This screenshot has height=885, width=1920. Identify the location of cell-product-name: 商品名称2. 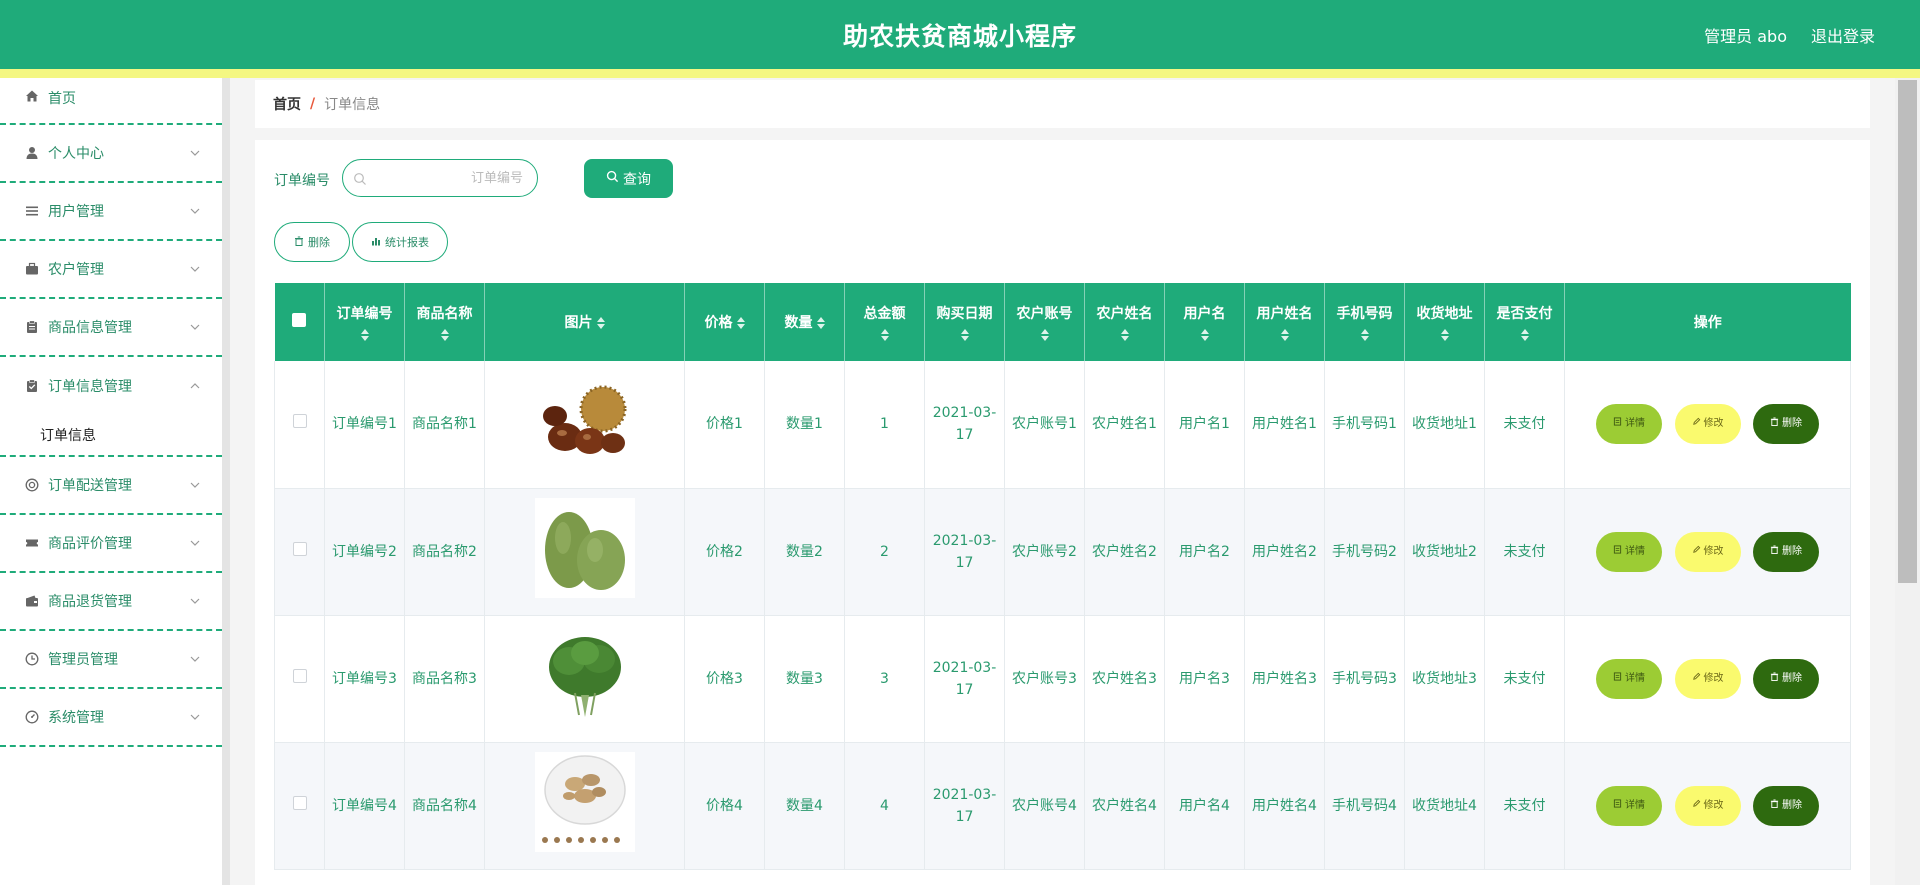
(444, 552).